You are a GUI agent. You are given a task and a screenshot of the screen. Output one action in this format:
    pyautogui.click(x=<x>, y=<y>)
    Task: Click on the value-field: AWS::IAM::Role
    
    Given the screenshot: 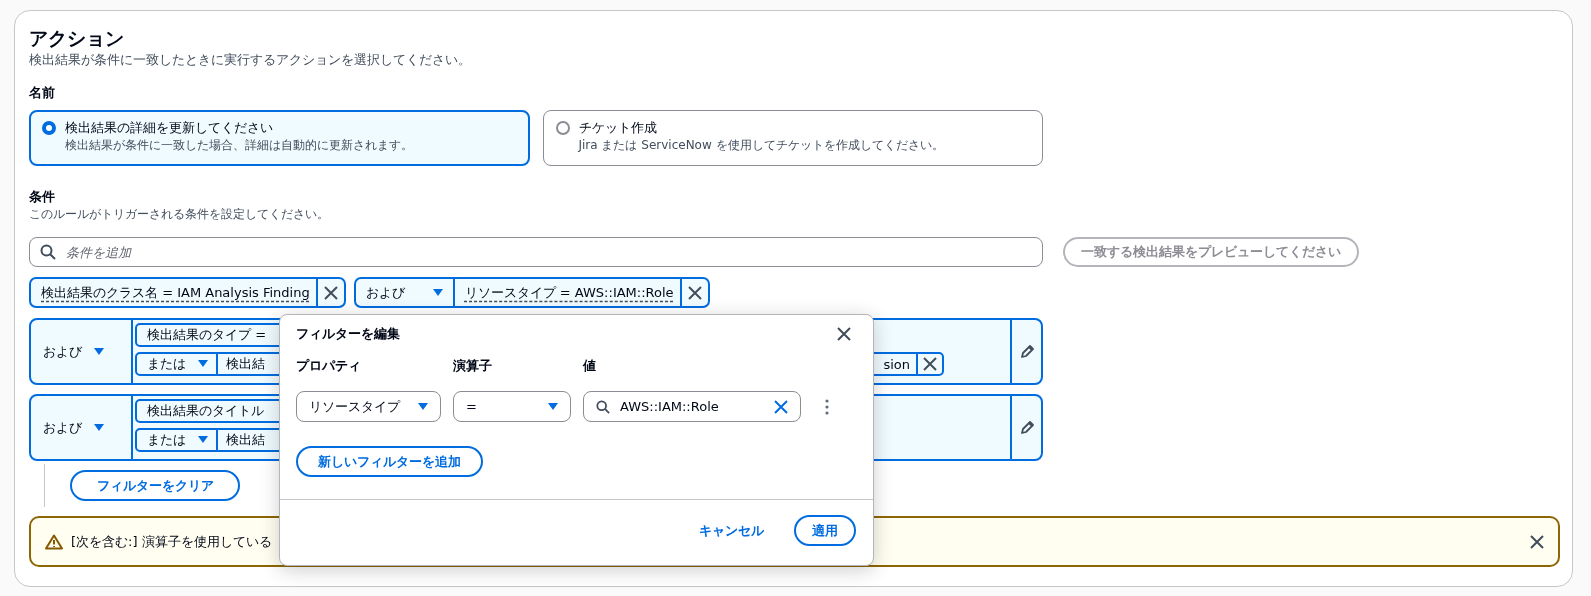 What is the action you would take?
    pyautogui.click(x=692, y=406)
    